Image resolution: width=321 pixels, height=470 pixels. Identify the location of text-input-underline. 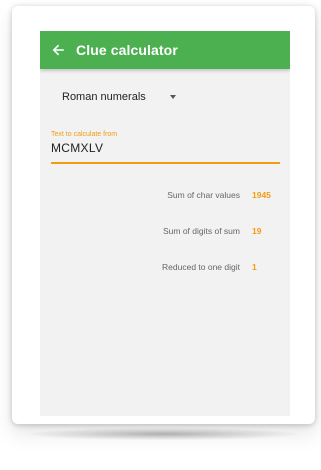
(165, 163).